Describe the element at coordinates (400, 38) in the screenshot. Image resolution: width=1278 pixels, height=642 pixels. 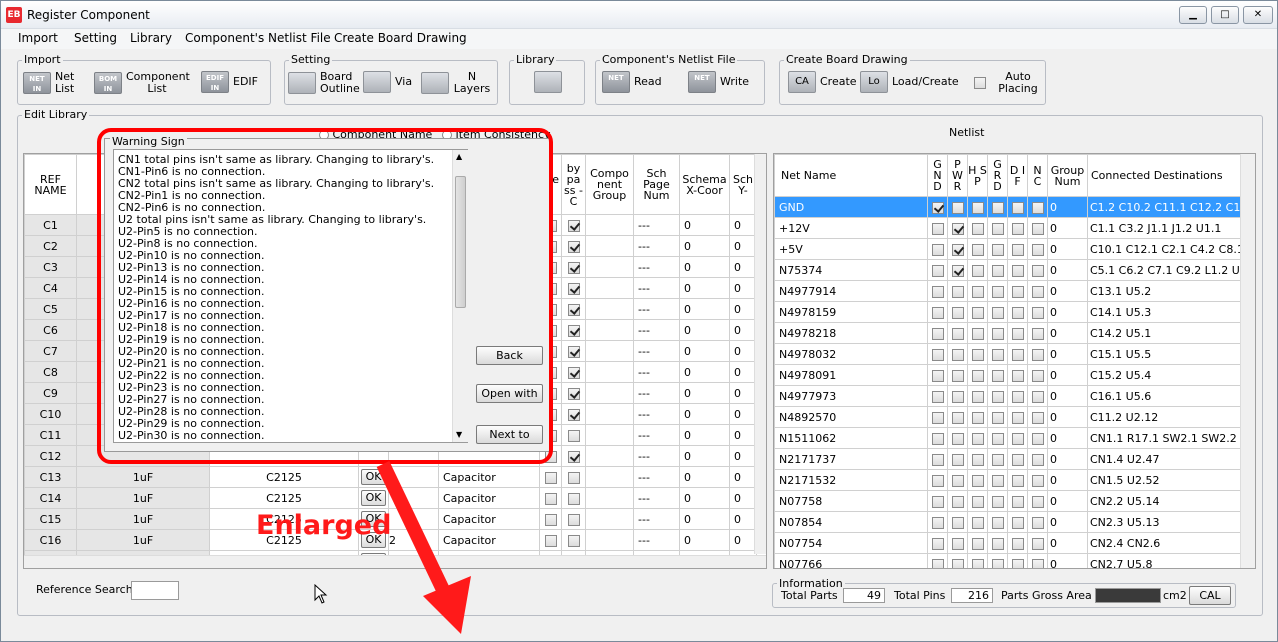
I see `menu-create-board: Create Board Drawing` at that location.